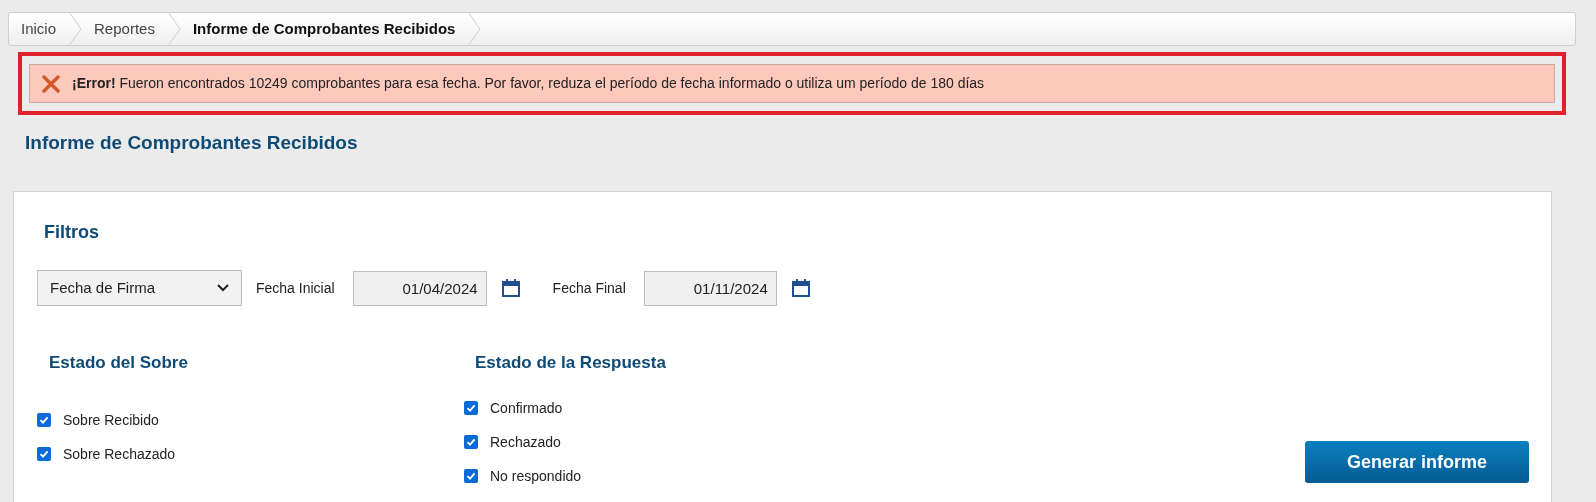 Image resolution: width=1596 pixels, height=502 pixels. Describe the element at coordinates (528, 83) in the screenshot. I see `error-message: ¡Error! Fueron encontrados 10249 comprobantes para esa fecha. Por favor, reduza el período de fecha informado o utiliza um período de 180 días` at that location.